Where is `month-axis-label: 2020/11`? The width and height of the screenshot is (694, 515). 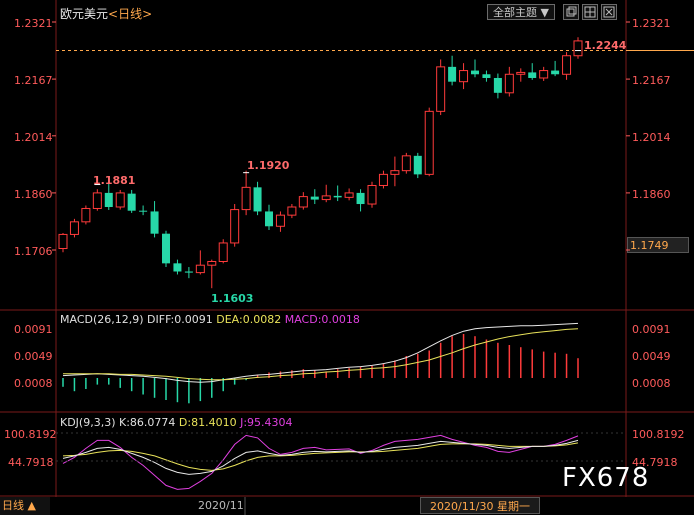
month-axis-label: 2020/11 is located at coordinates (221, 505).